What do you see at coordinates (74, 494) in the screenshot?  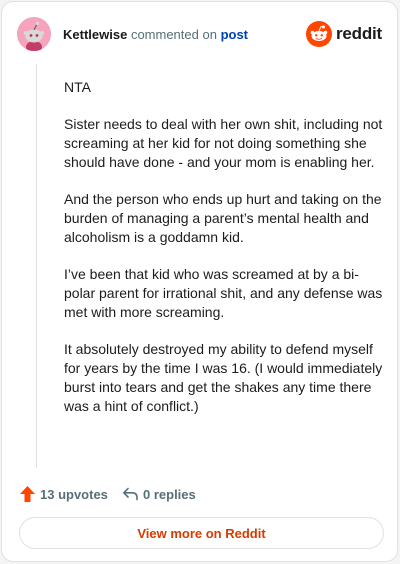 I see `upvote-count: 13 upvotes` at bounding box center [74, 494].